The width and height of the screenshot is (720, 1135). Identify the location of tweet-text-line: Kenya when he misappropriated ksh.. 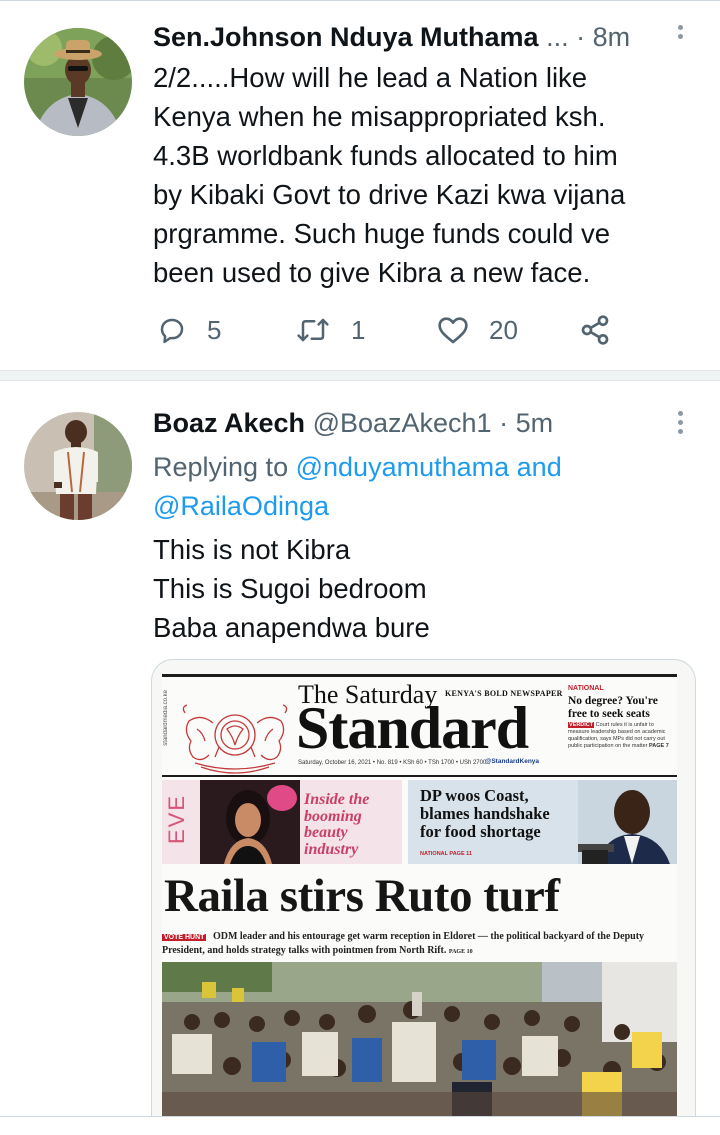
(379, 116).